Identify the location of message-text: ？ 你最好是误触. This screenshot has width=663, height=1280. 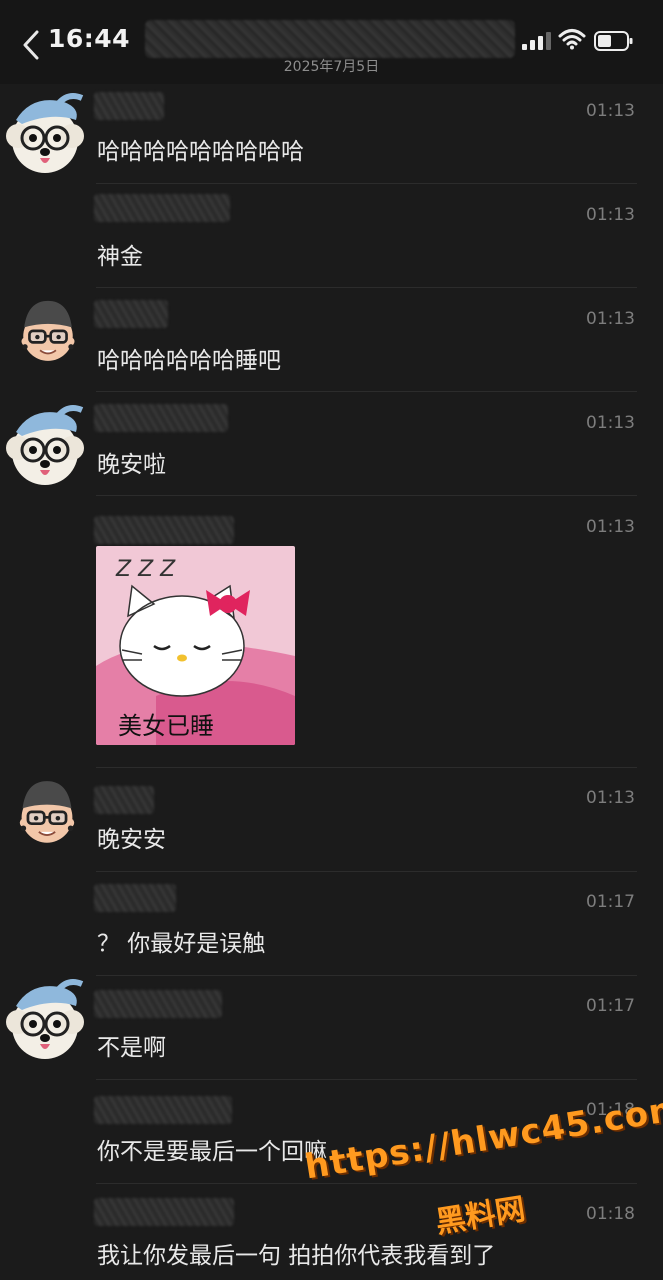
(181, 944).